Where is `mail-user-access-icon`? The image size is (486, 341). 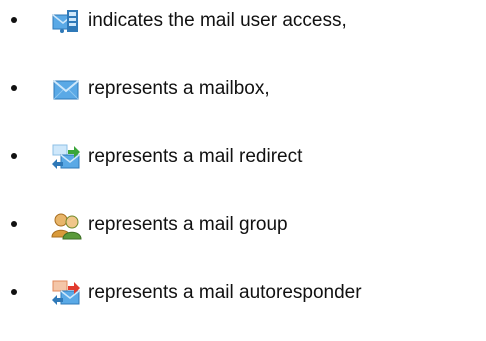
mail-user-access-icon is located at coordinates (66, 21).